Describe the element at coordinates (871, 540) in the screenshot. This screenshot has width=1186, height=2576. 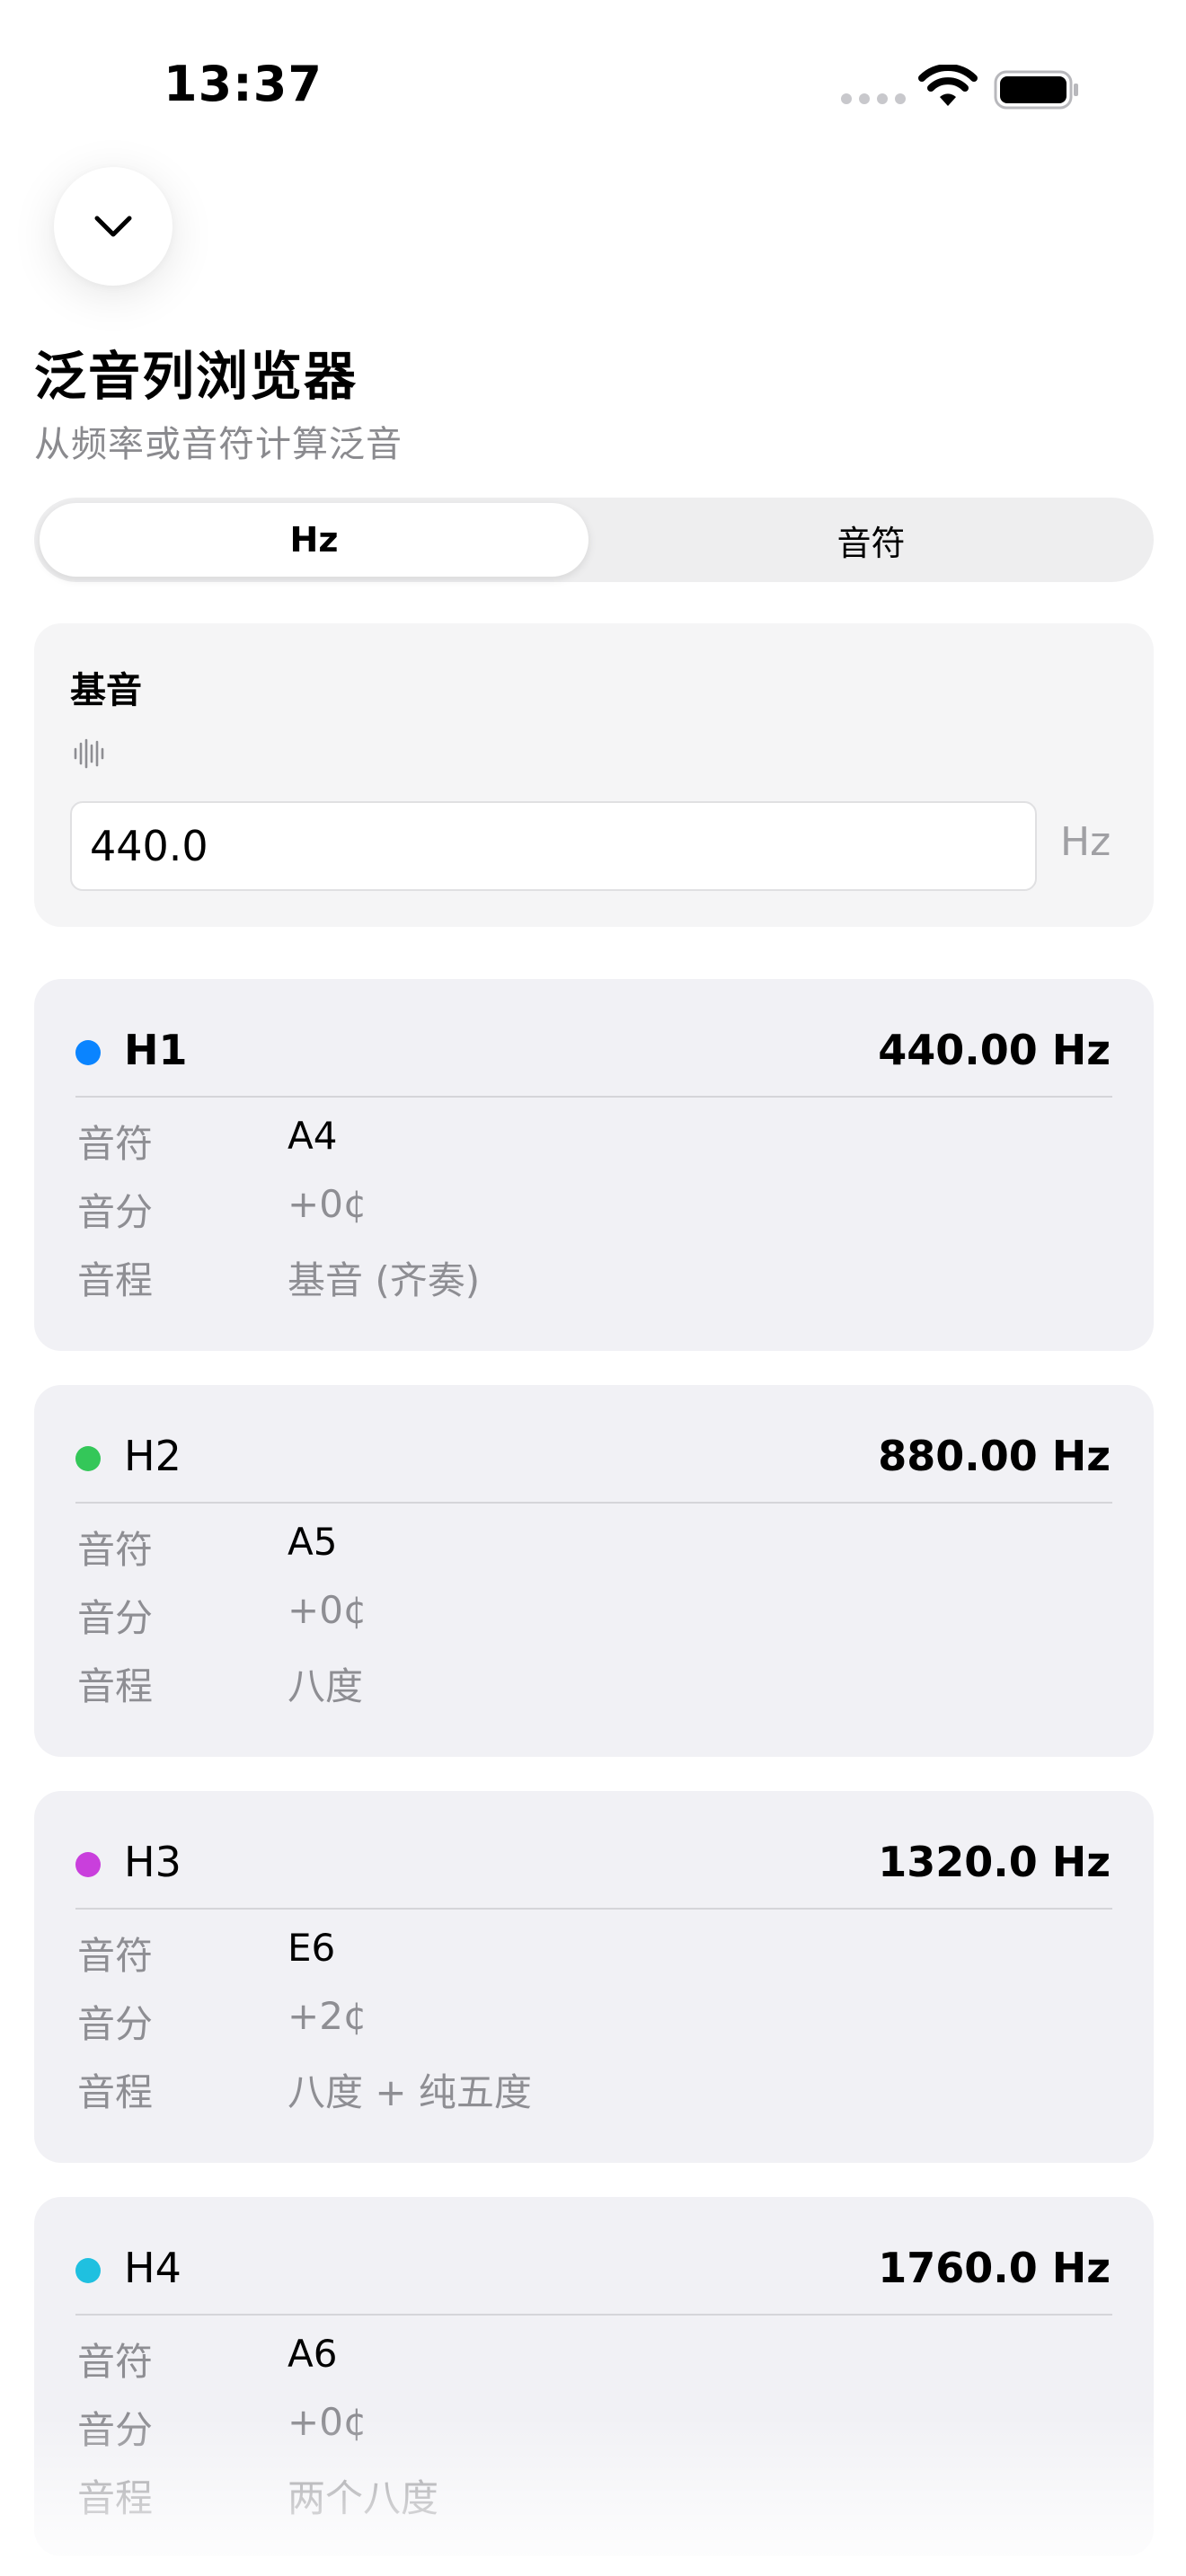
I see `segment-note: 音符` at that location.